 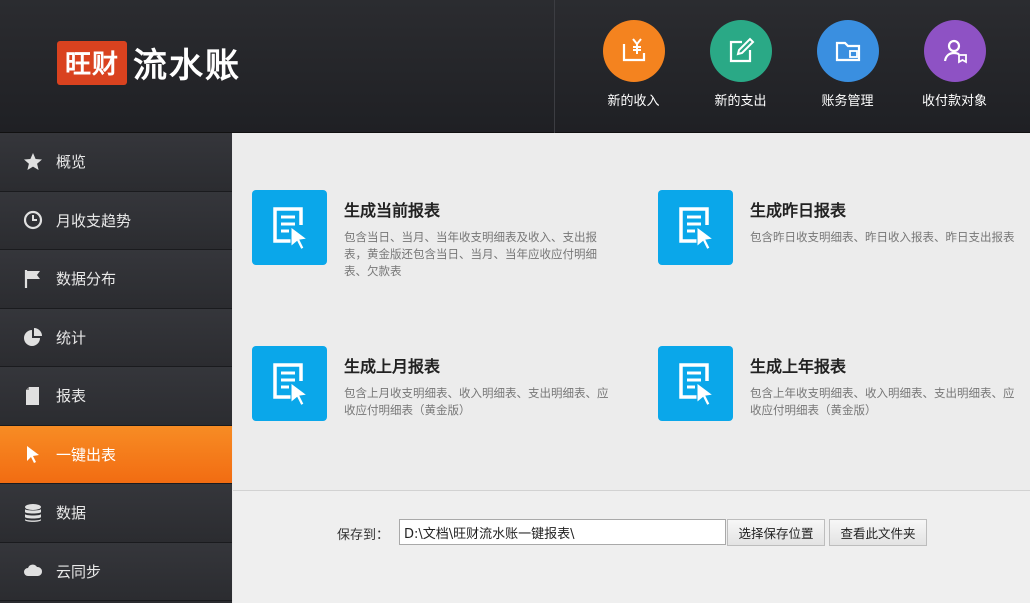 What do you see at coordinates (33, 396) in the screenshot?
I see `document-icon` at bounding box center [33, 396].